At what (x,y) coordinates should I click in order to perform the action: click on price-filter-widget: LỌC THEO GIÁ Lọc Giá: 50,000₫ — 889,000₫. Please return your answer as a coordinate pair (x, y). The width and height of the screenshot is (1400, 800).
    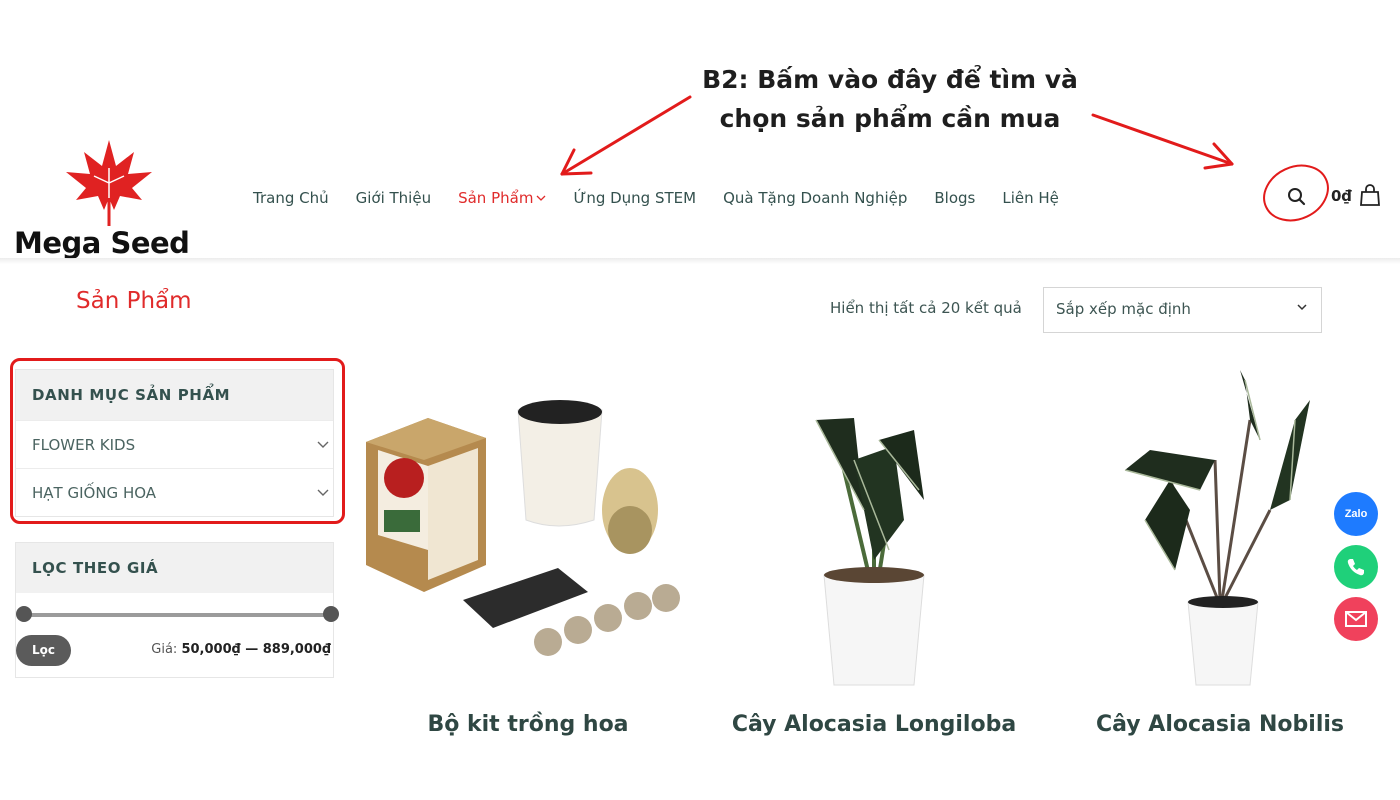
    Looking at the image, I should click on (177, 610).